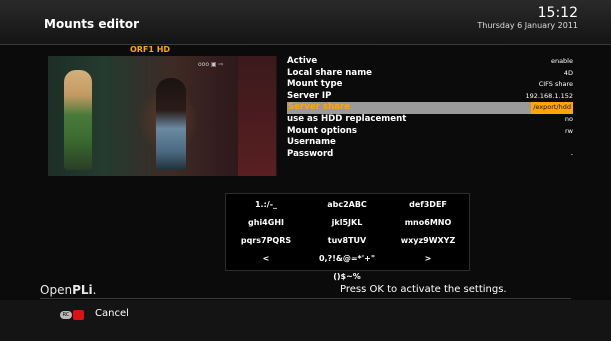  I want to click on openpli-logo: OpenPLi., so click(68, 290).